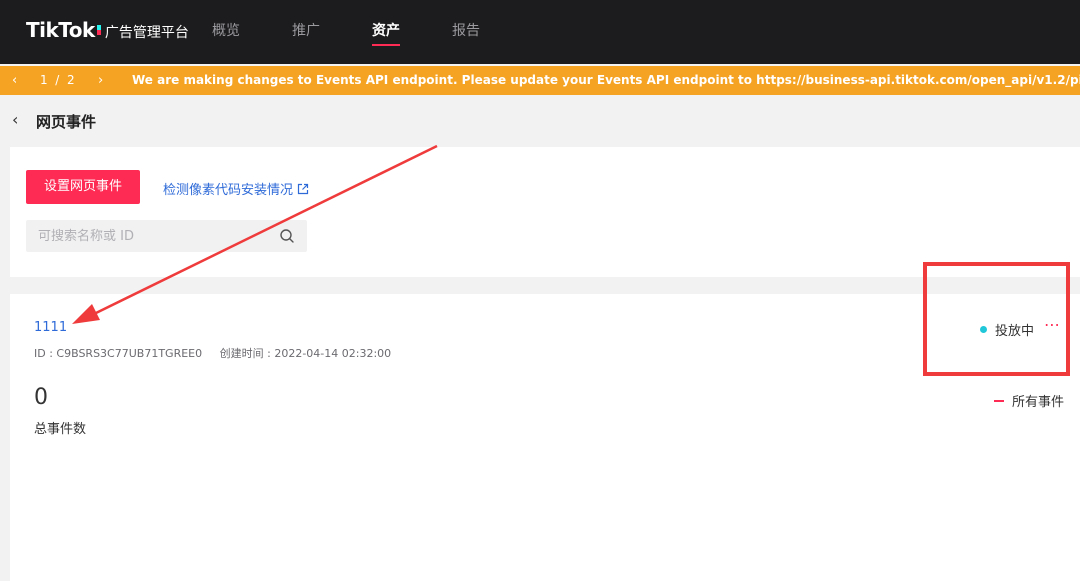 This screenshot has height=581, width=1080. Describe the element at coordinates (226, 32) in the screenshot. I see `nav-overview: 概览` at that location.